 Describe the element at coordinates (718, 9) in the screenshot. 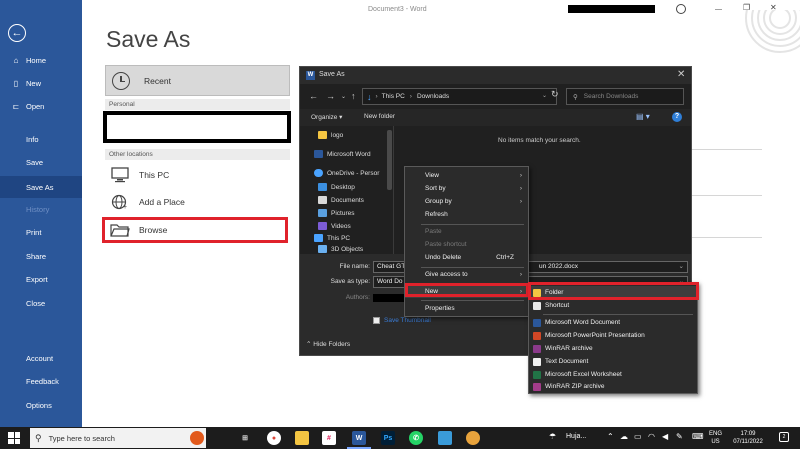

I see `minimize-icon: —` at that location.